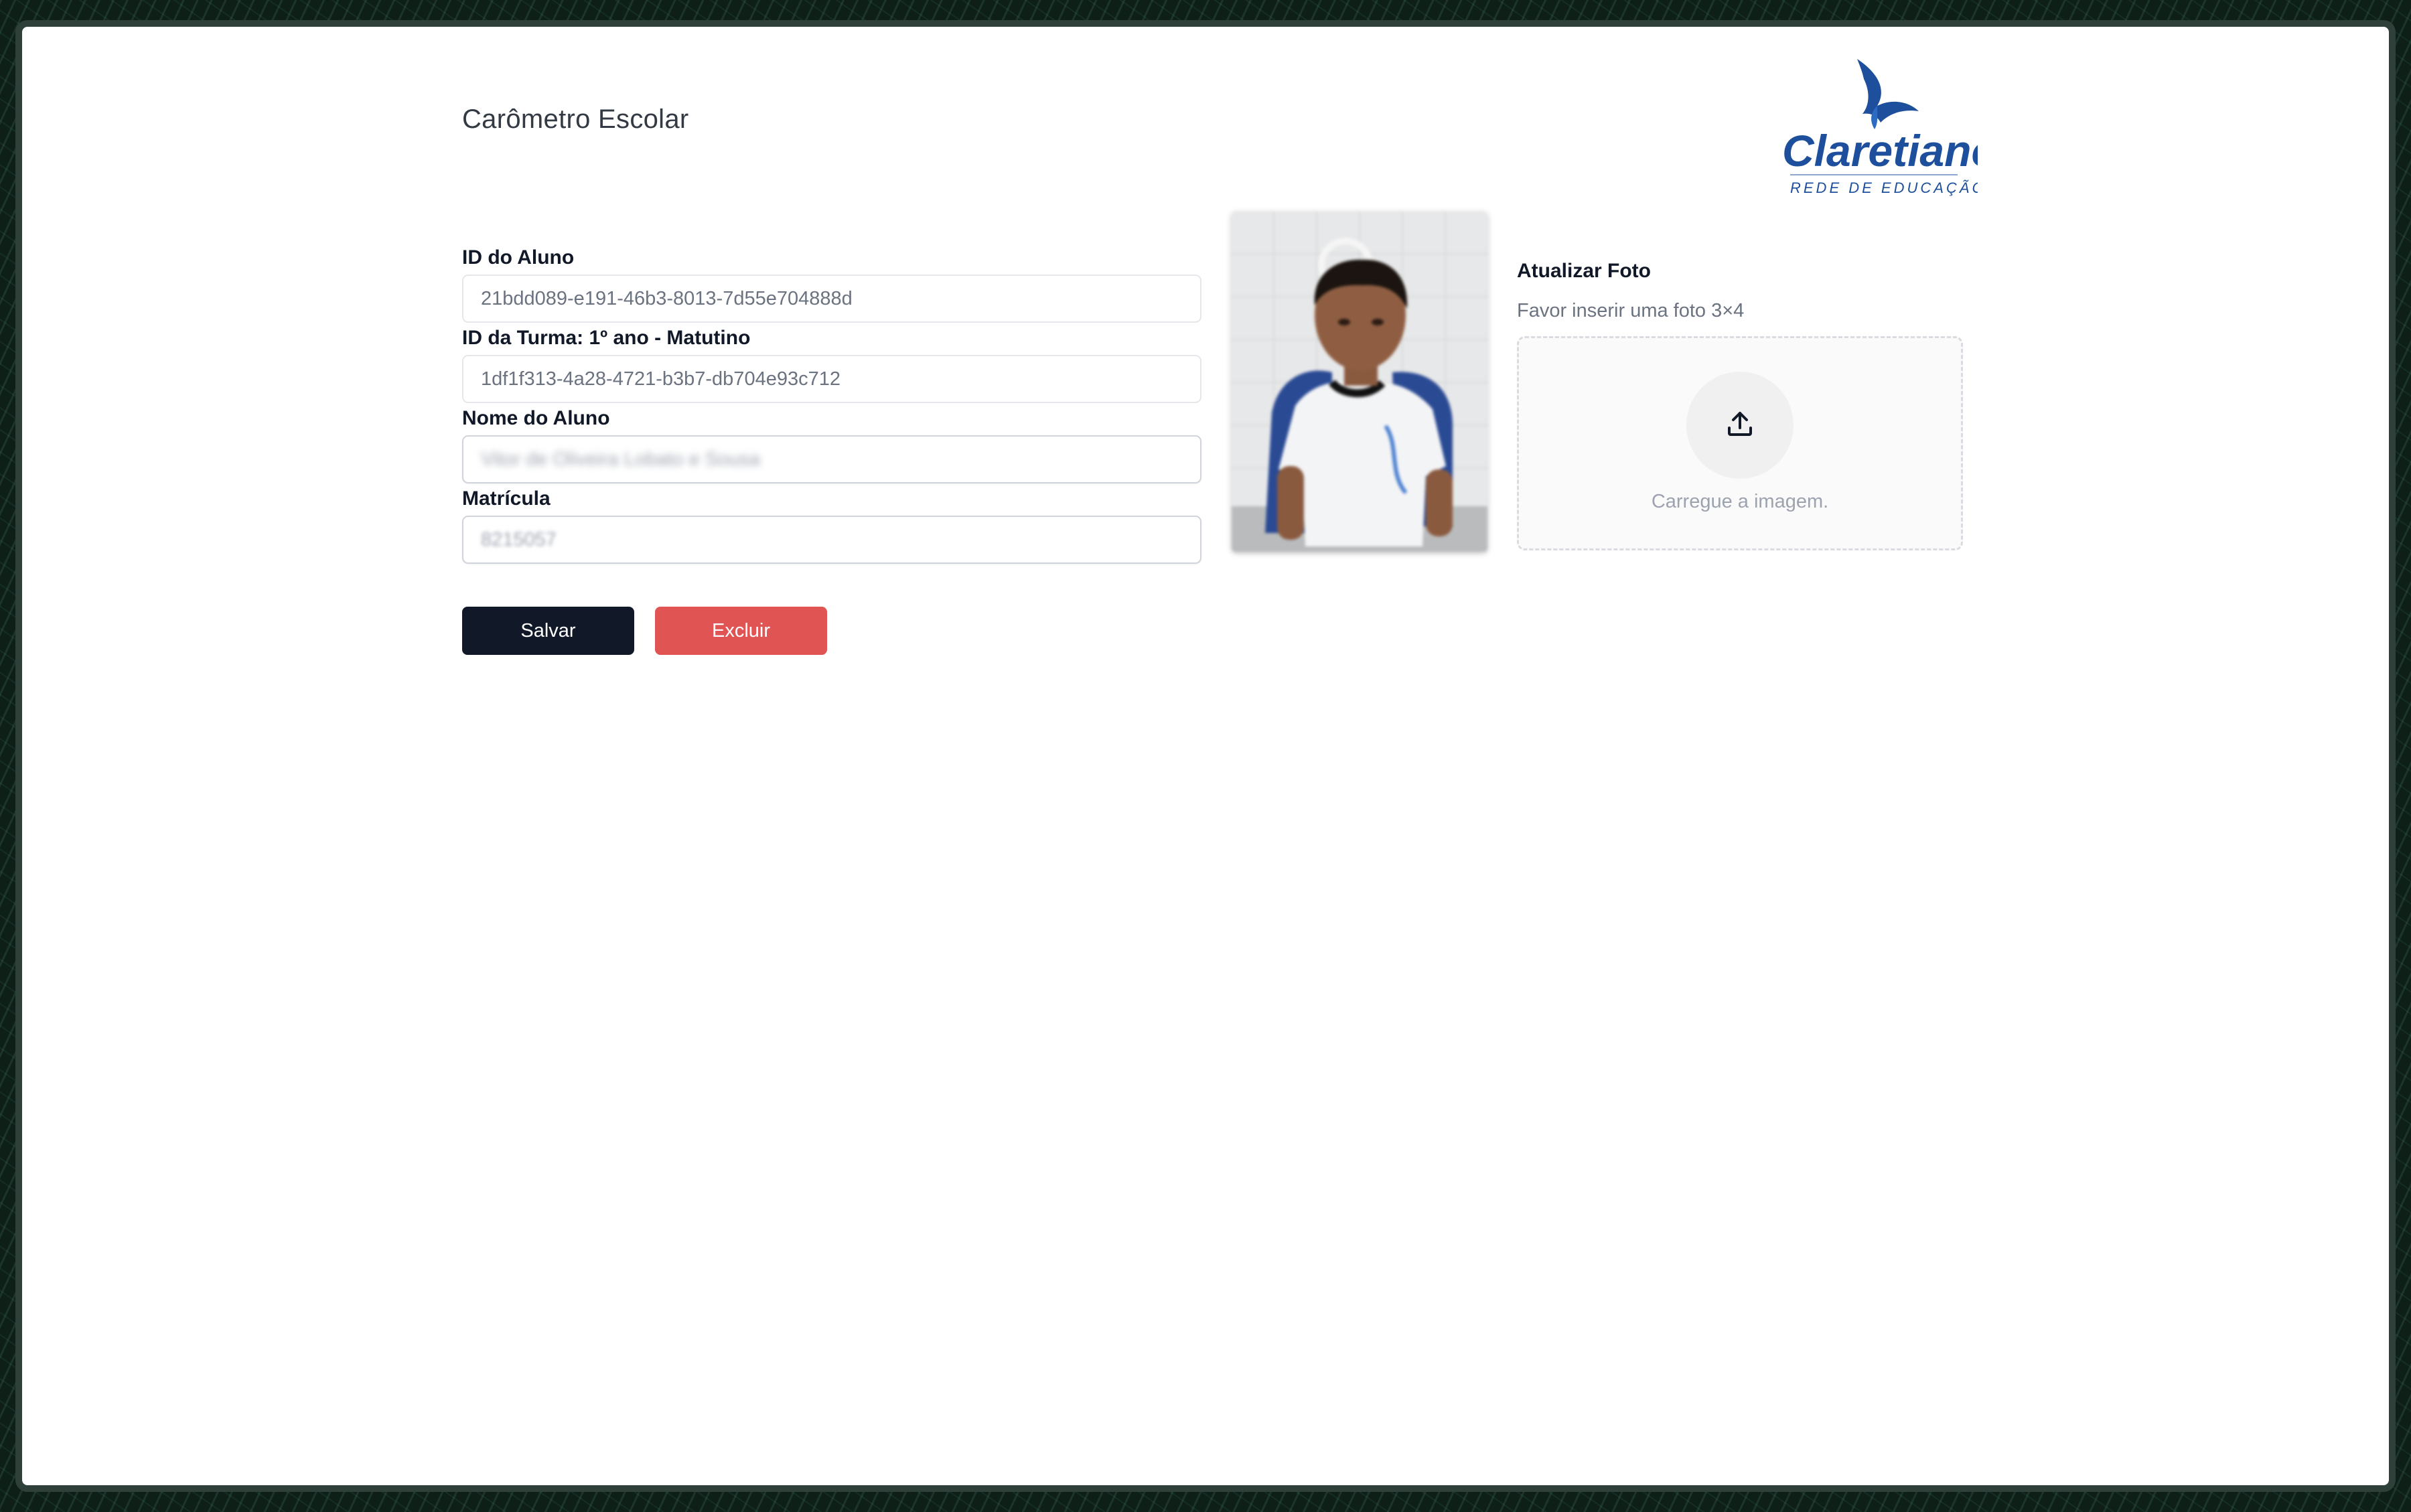  What do you see at coordinates (606, 338) in the screenshot?
I see `class-id-label: ID da Turma: 1º ano - Matutino` at bounding box center [606, 338].